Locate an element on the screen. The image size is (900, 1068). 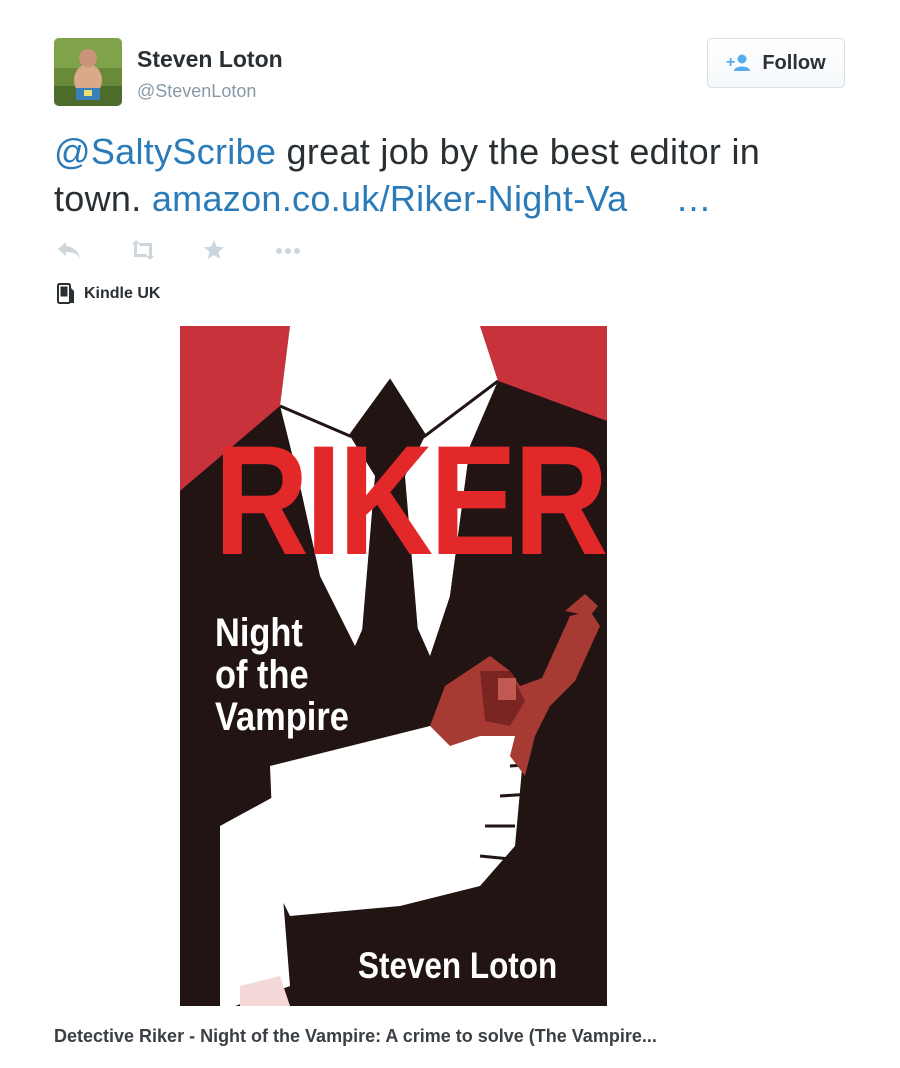
tweet-source: Kindle UK is located at coordinates (108, 294).